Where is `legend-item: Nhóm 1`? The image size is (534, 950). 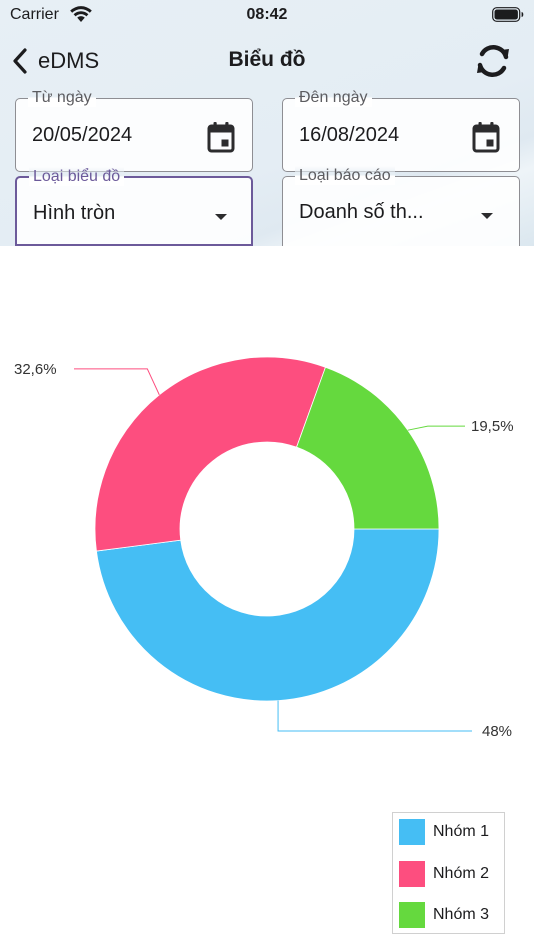 legend-item: Nhóm 1 is located at coordinates (444, 832).